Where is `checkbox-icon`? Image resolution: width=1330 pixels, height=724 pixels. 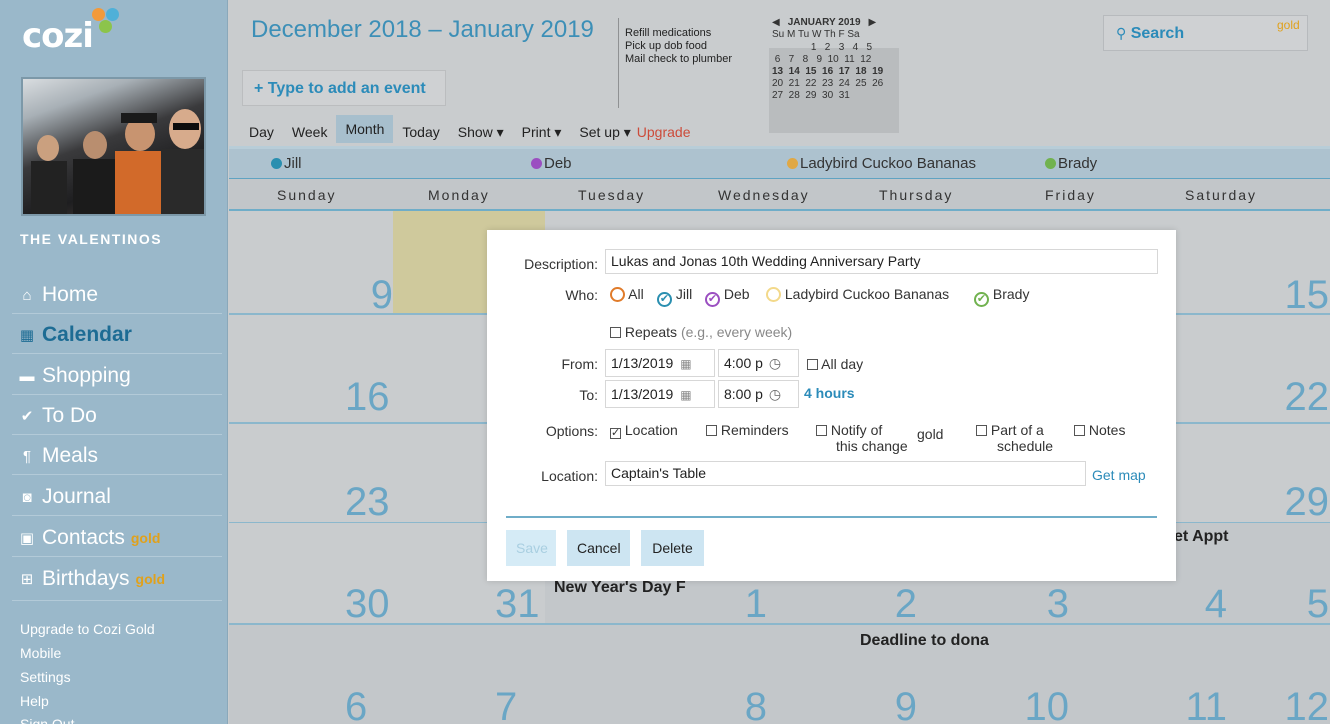
checkbox-icon is located at coordinates (711, 430).